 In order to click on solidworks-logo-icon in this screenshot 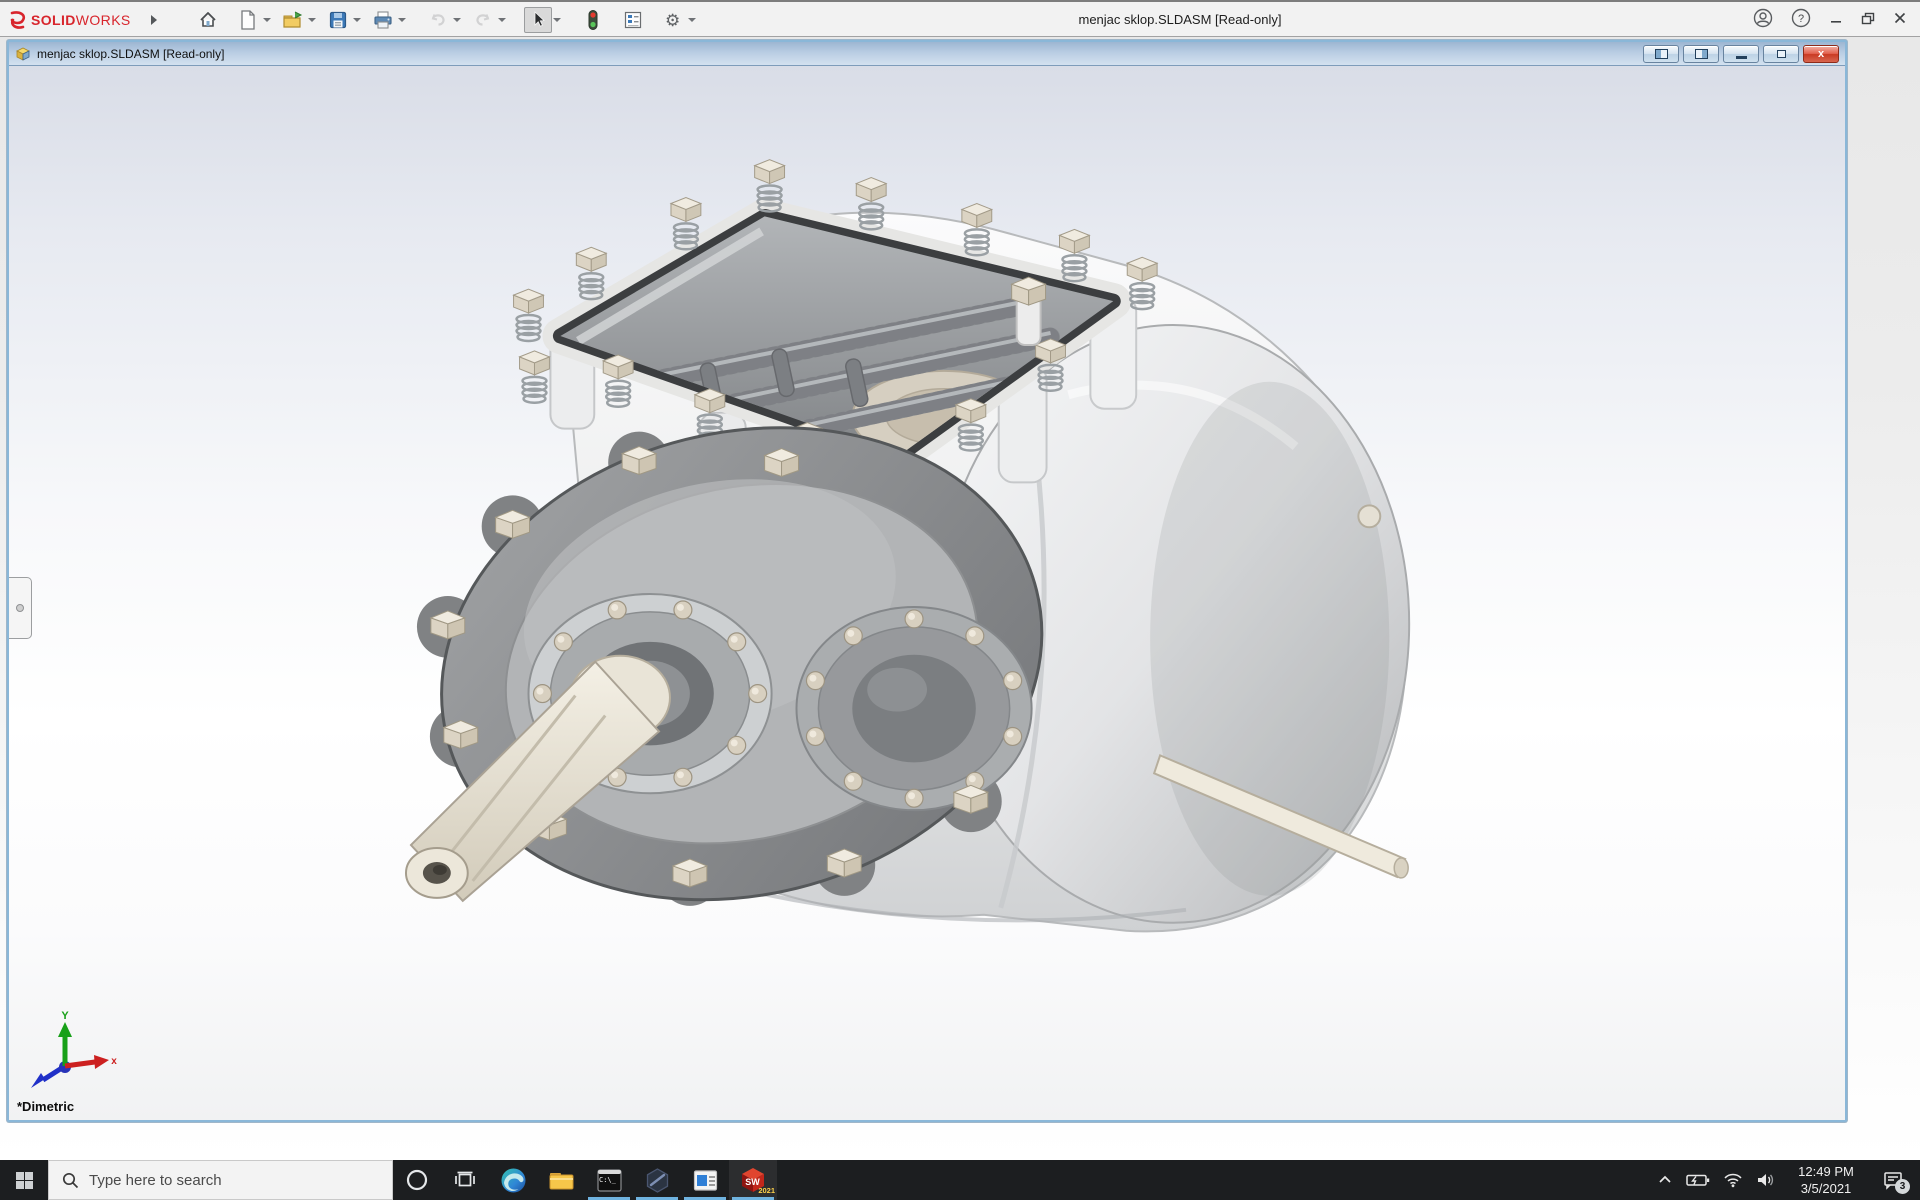, I will do `click(18, 20)`.